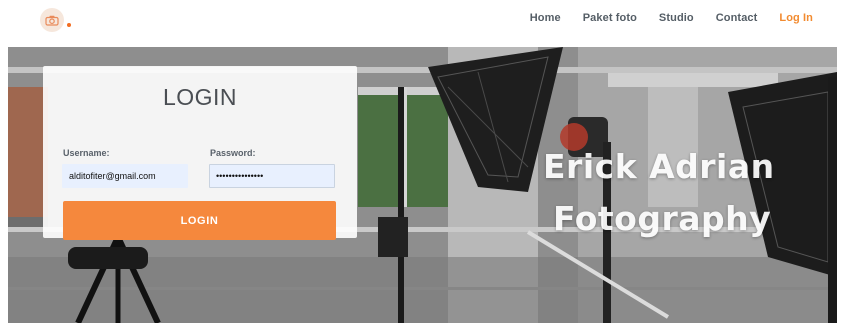 The image size is (843, 323). Describe the element at coordinates (200, 97) in the screenshot. I see `login-heading: LOGIN` at that location.